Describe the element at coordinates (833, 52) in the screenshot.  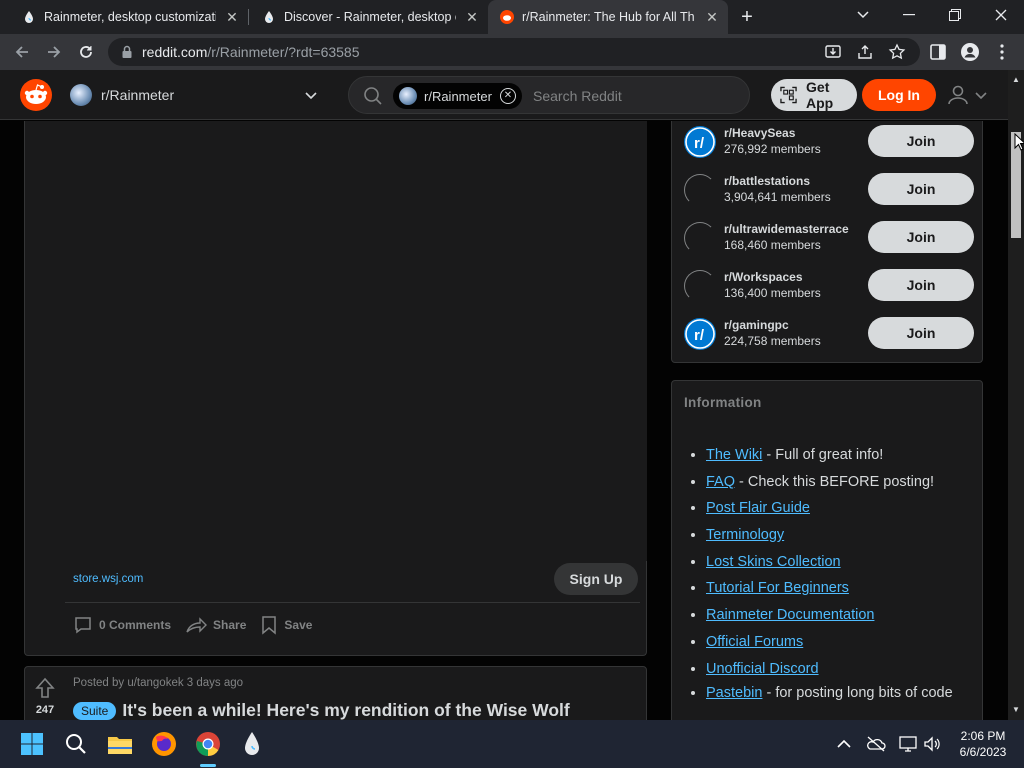
I see `install-app-icon` at that location.